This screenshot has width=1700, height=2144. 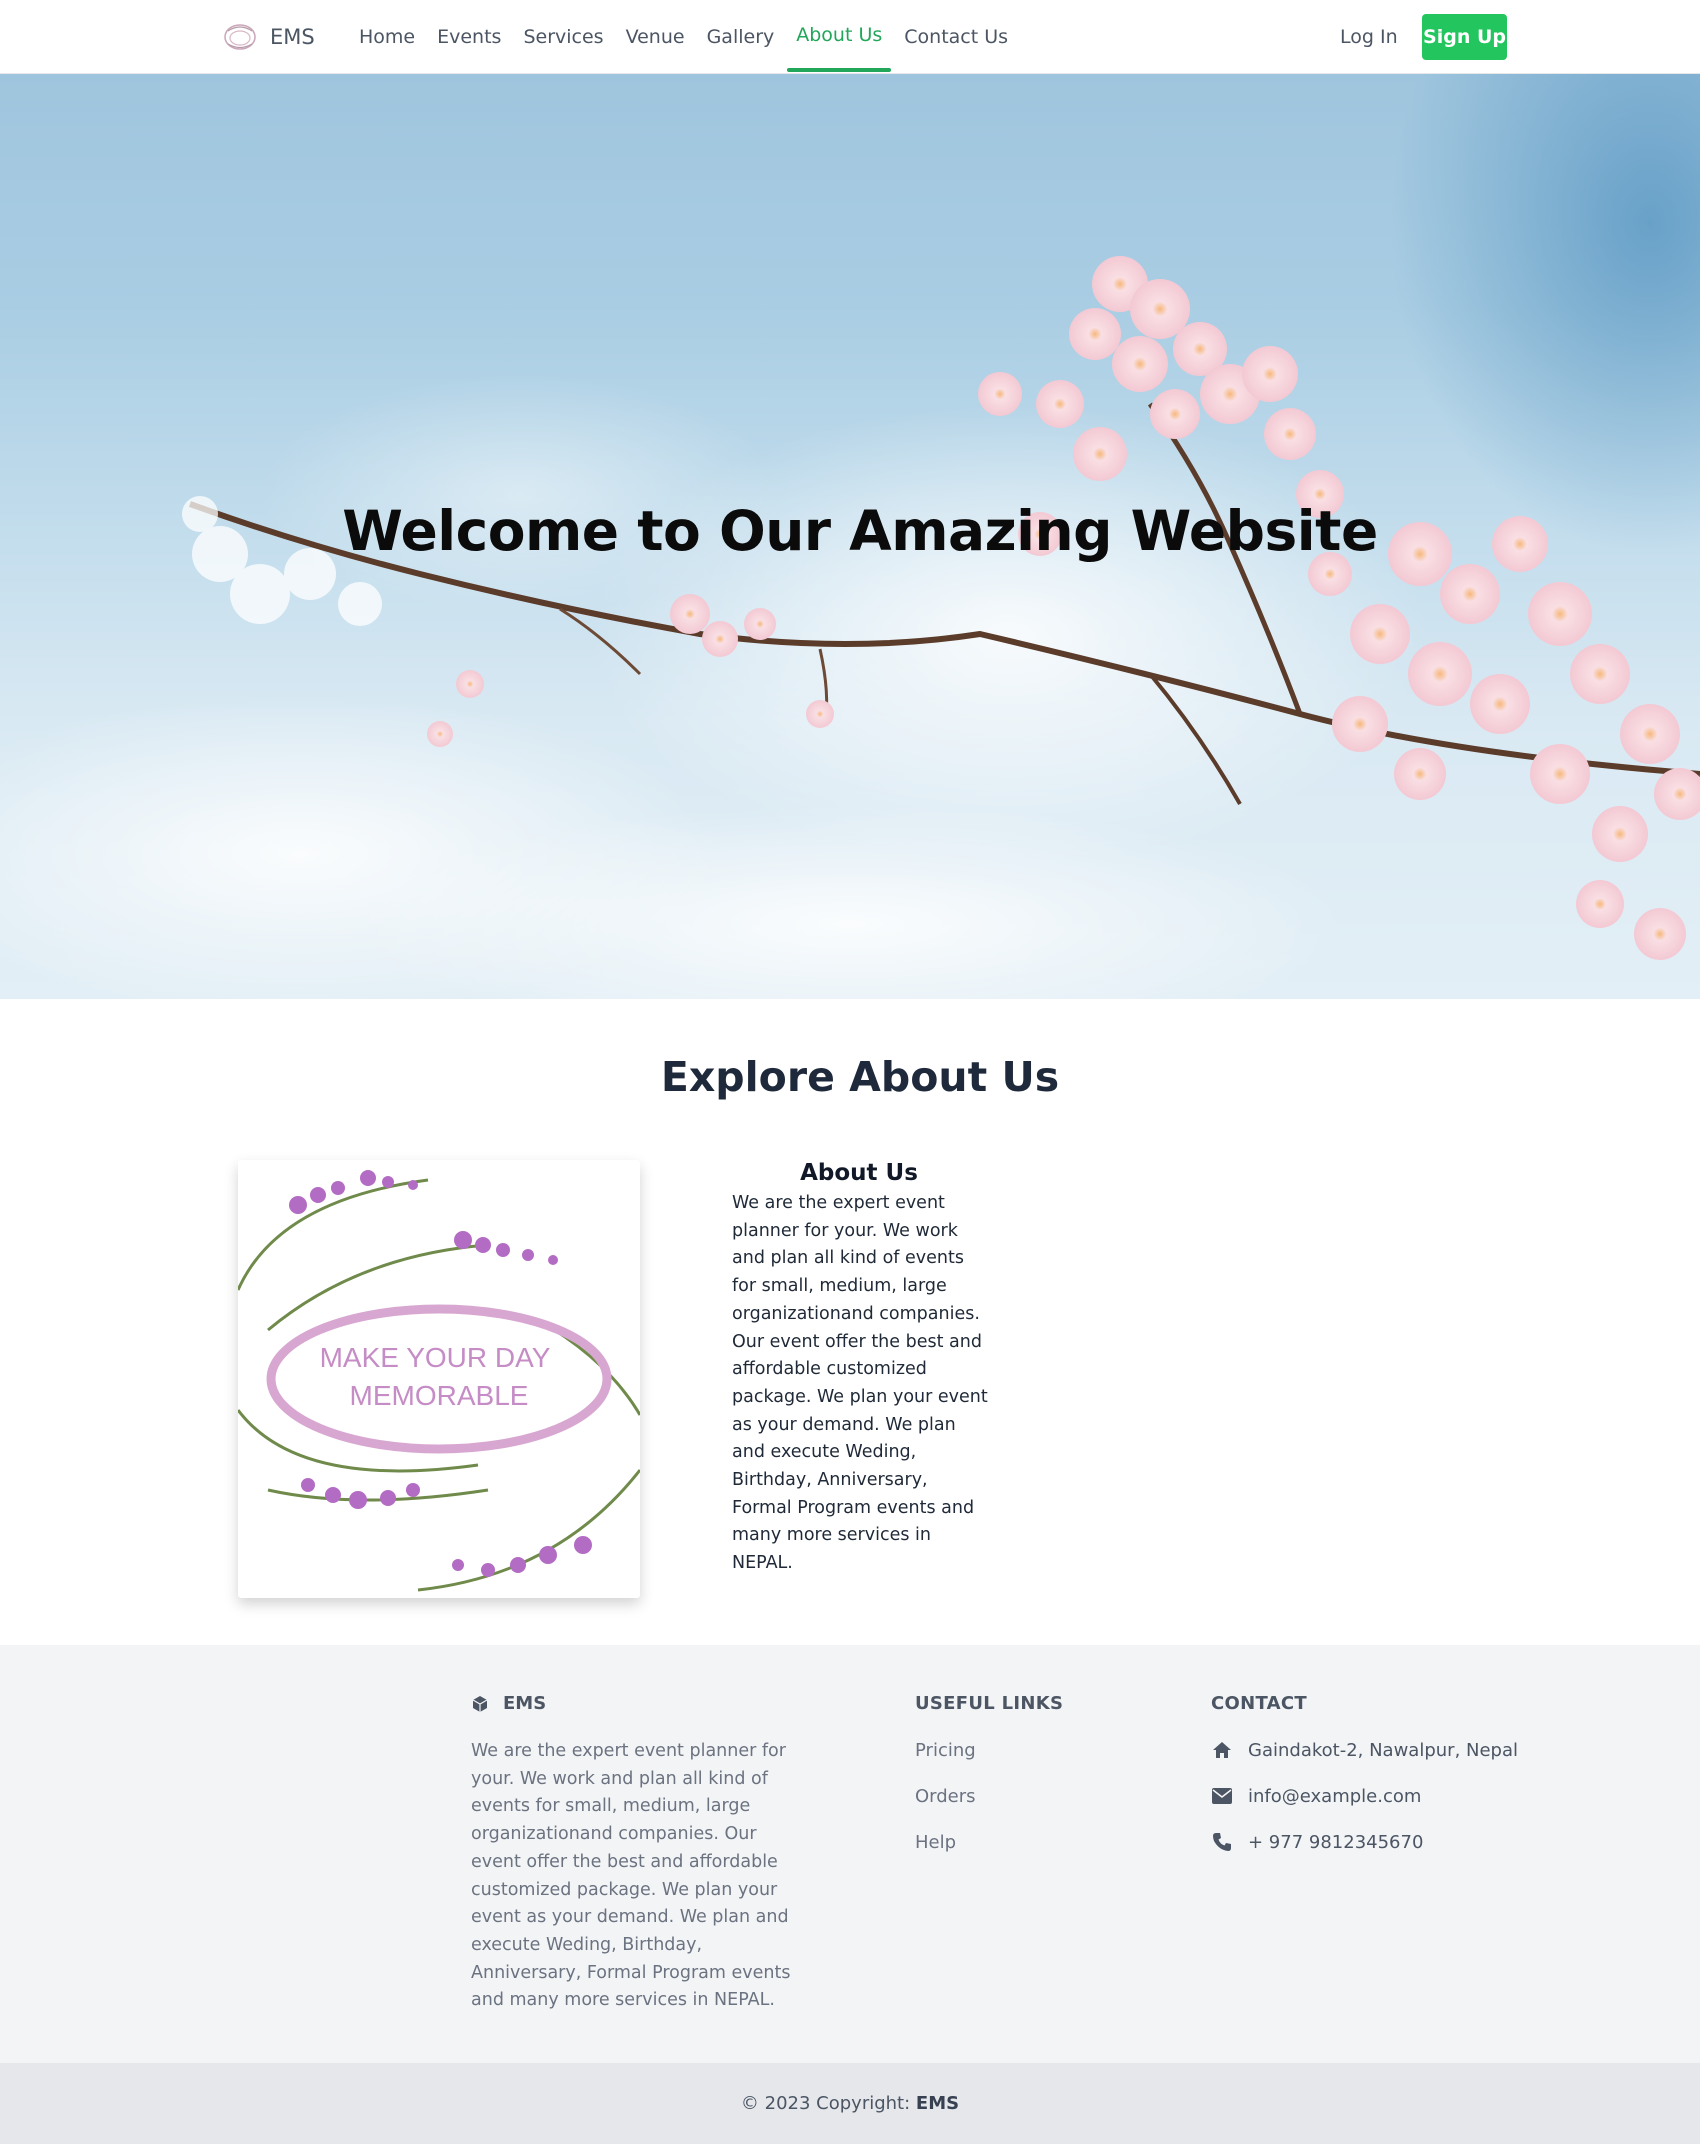 I want to click on nav-about-us: About Us, so click(x=839, y=37).